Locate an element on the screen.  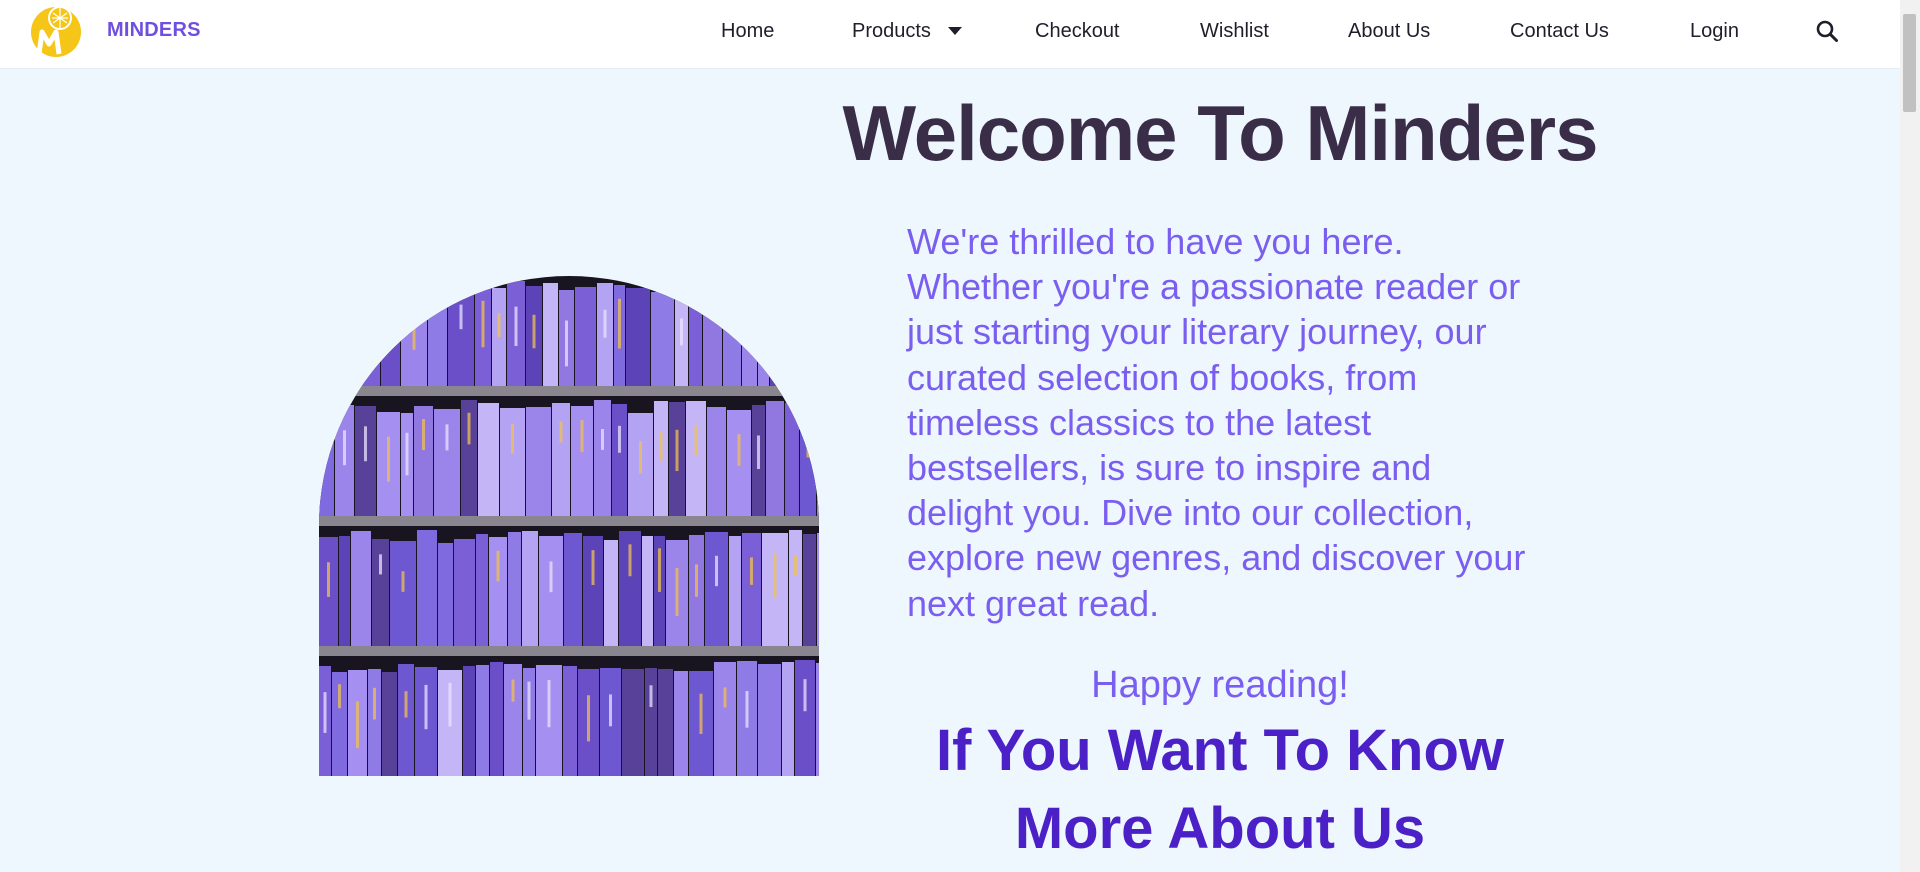
page-title: Welcome To Minders is located at coordinates (1220, 133).